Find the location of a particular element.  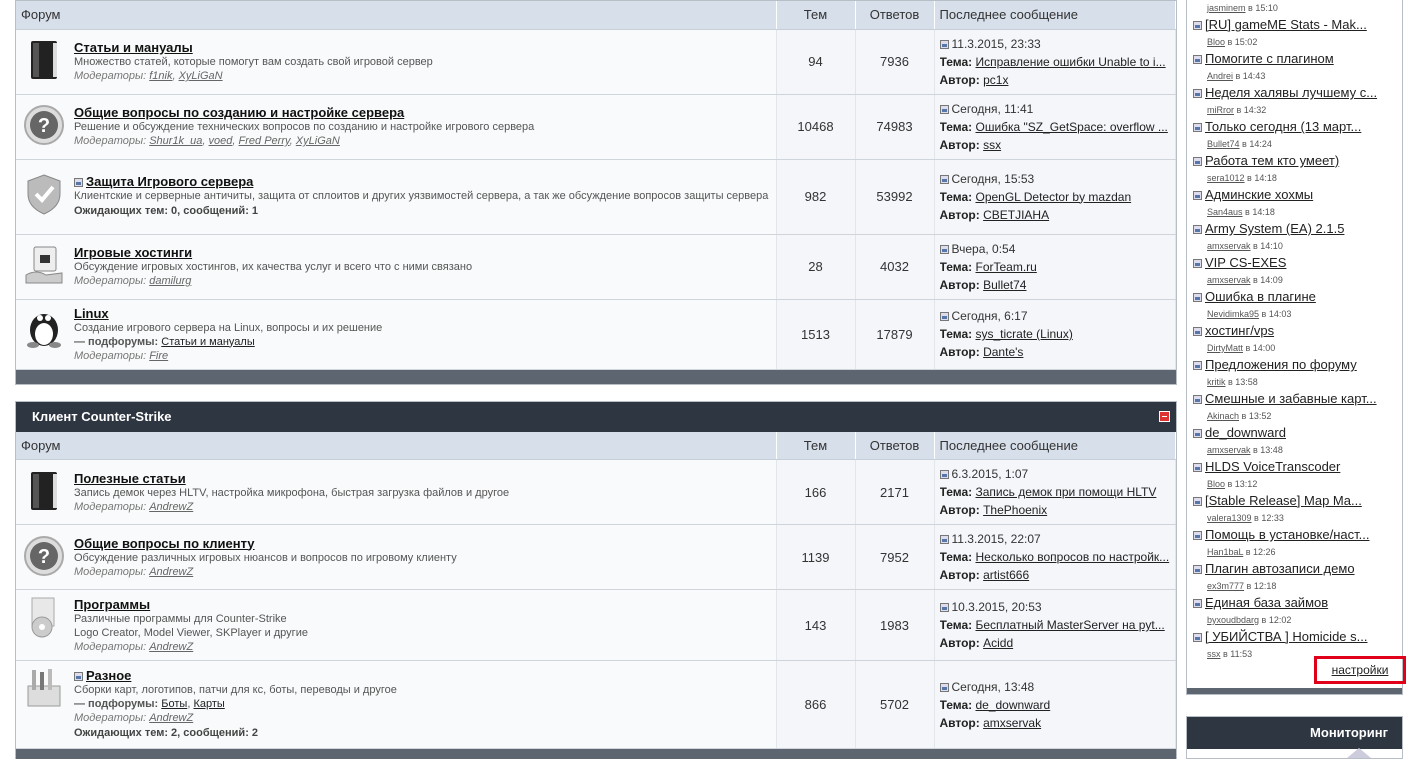

last-post-author-link: ssx is located at coordinates (992, 145).